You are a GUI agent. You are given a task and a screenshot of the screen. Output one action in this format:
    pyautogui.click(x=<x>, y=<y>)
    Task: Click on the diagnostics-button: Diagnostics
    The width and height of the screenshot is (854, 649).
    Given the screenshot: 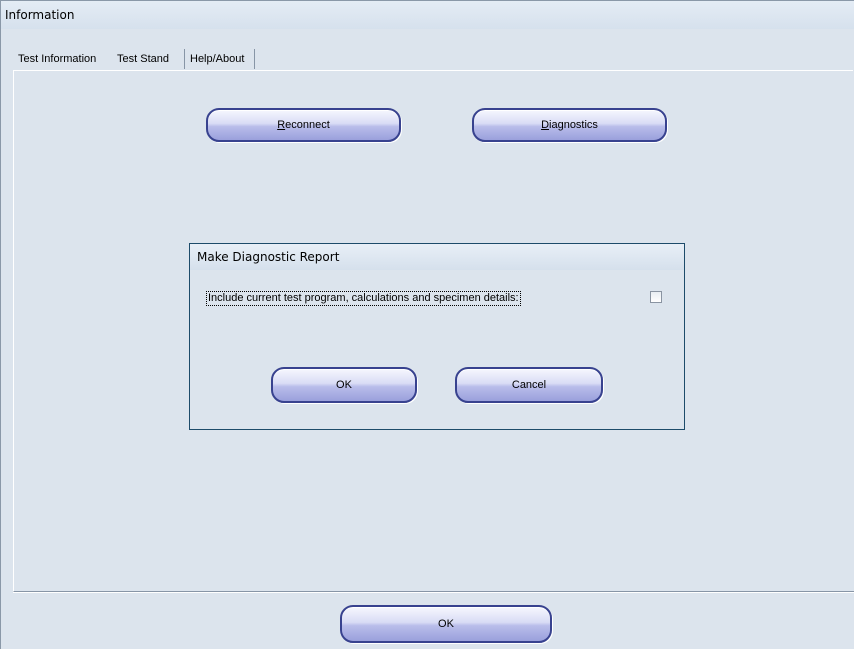 What is the action you would take?
    pyautogui.click(x=569, y=125)
    